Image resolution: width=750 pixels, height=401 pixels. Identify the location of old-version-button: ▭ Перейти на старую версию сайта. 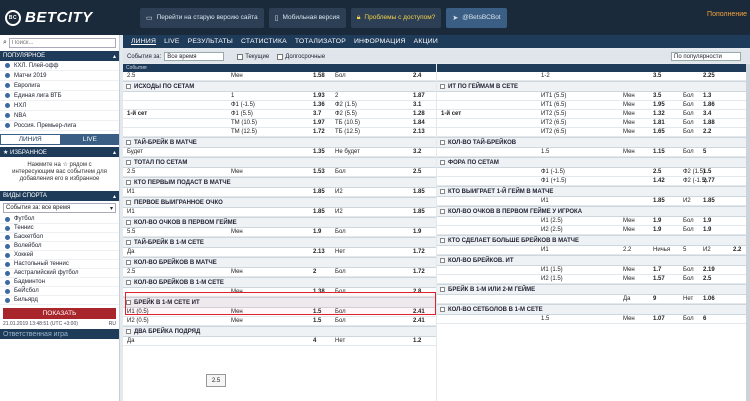
(202, 17).